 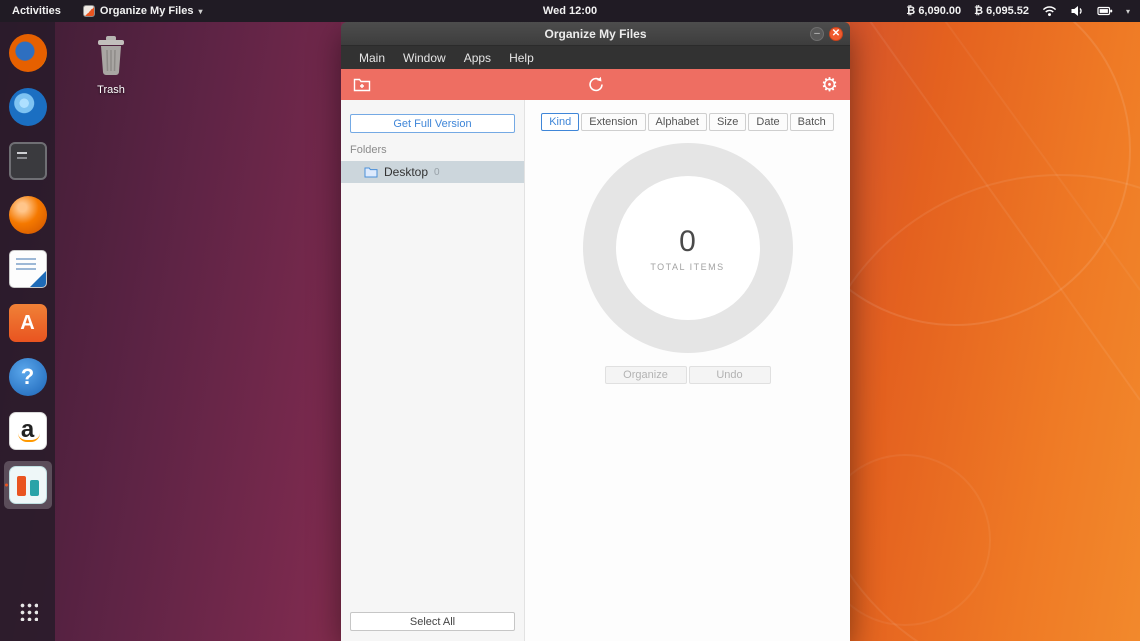 What do you see at coordinates (560, 122) in the screenshot?
I see `tab-kind: Kind` at bounding box center [560, 122].